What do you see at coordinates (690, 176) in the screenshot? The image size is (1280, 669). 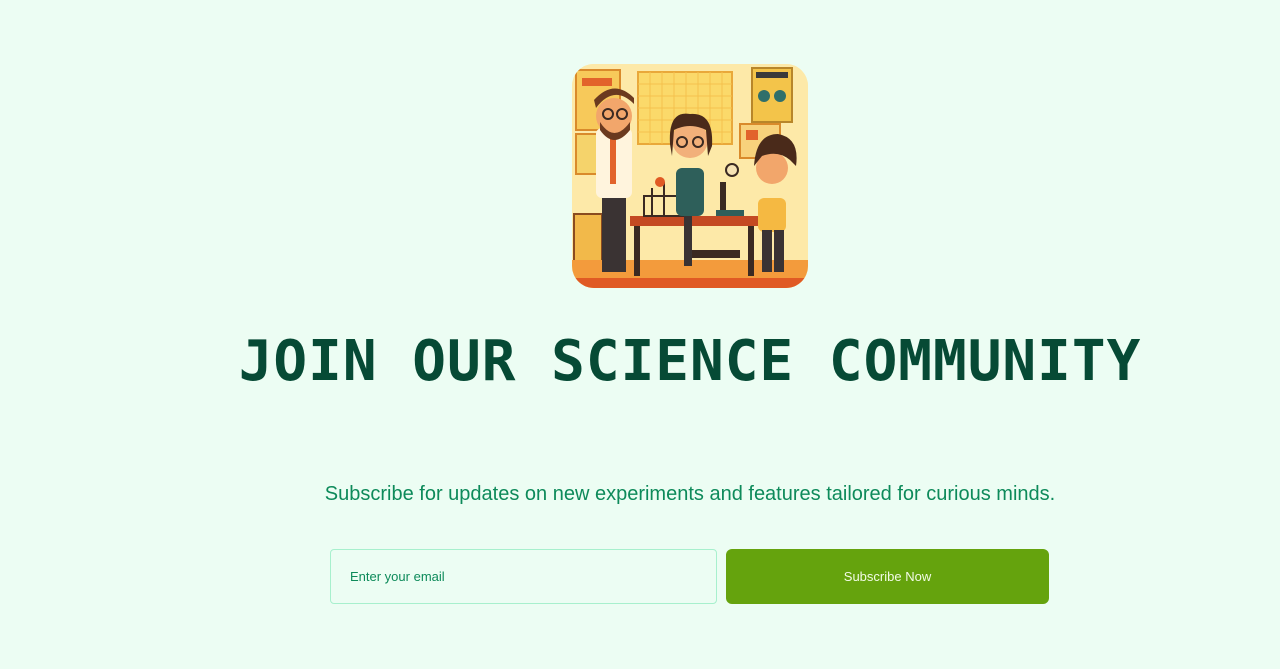 I see `science-classroom-illustration` at bounding box center [690, 176].